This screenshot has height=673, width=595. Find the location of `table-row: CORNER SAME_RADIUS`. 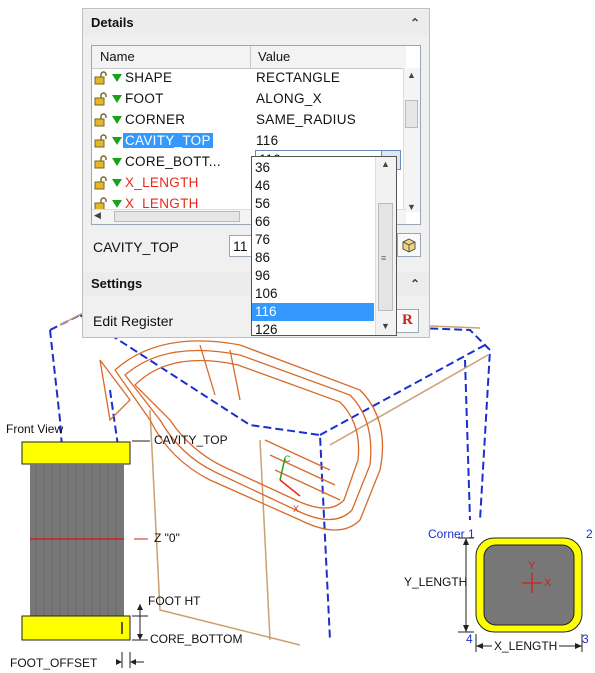

table-row: CORNER SAME_RADIUS is located at coordinates (249, 120).